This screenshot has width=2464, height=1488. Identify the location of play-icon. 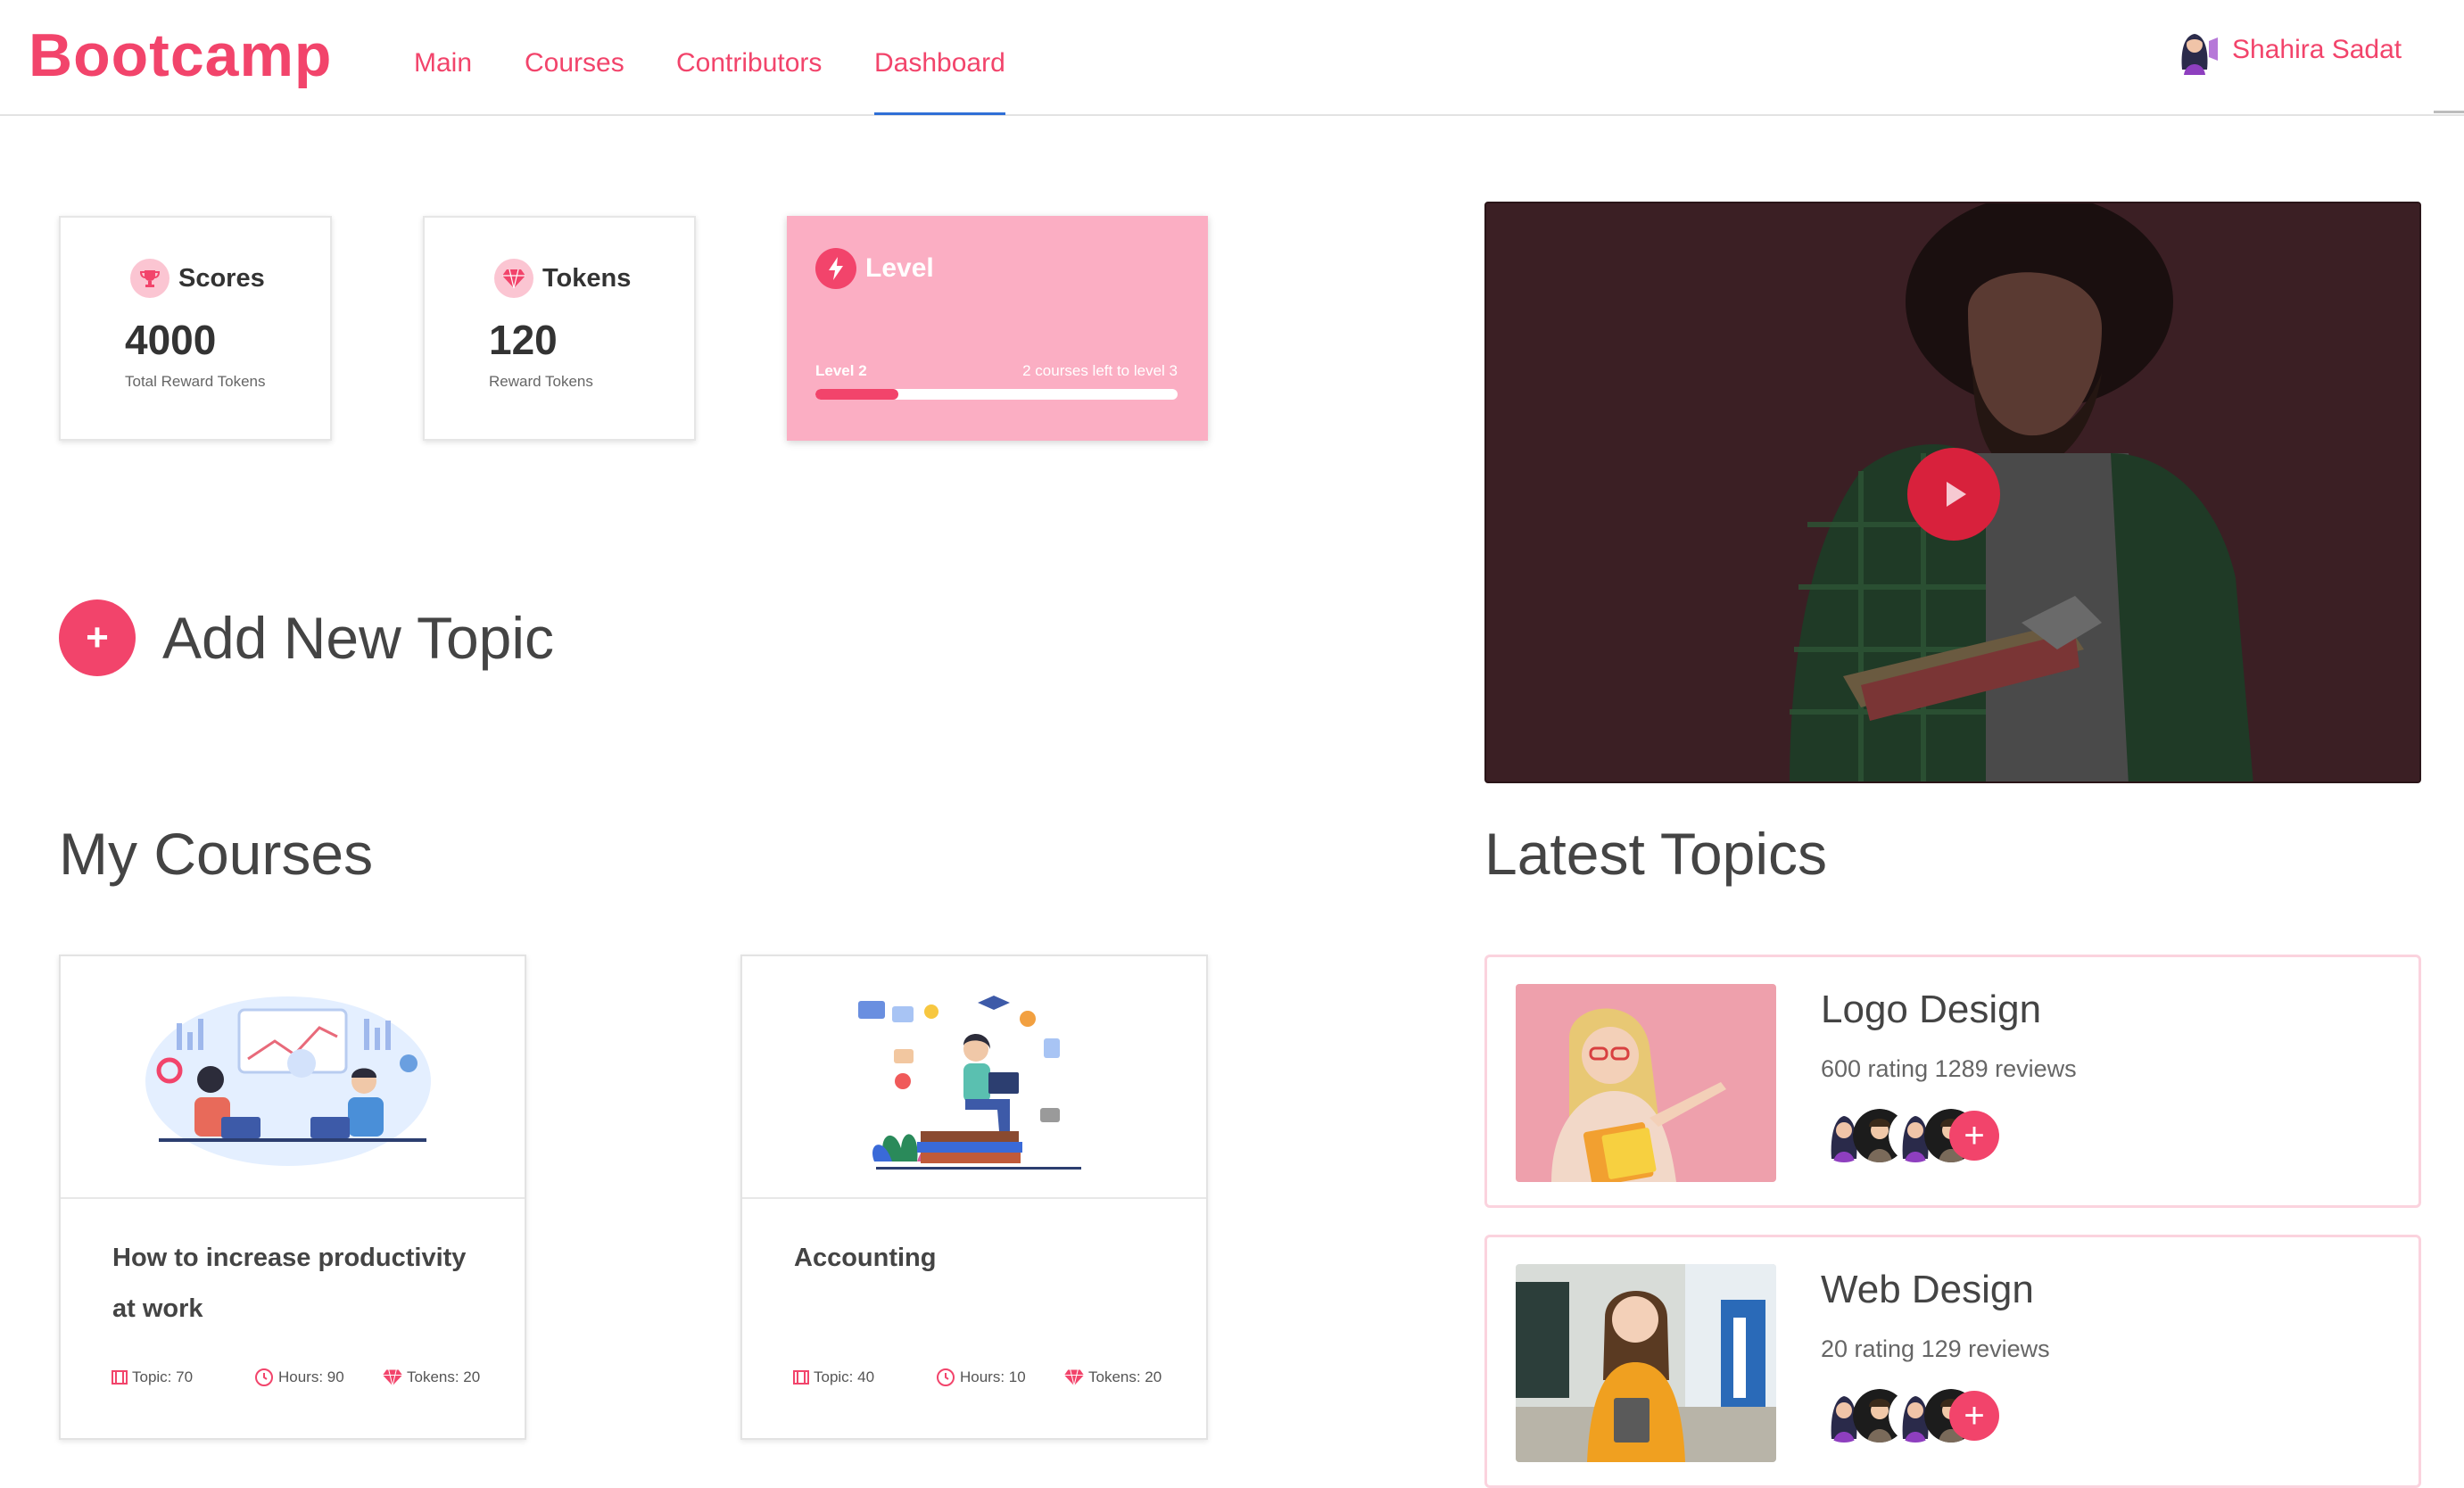
(1957, 494).